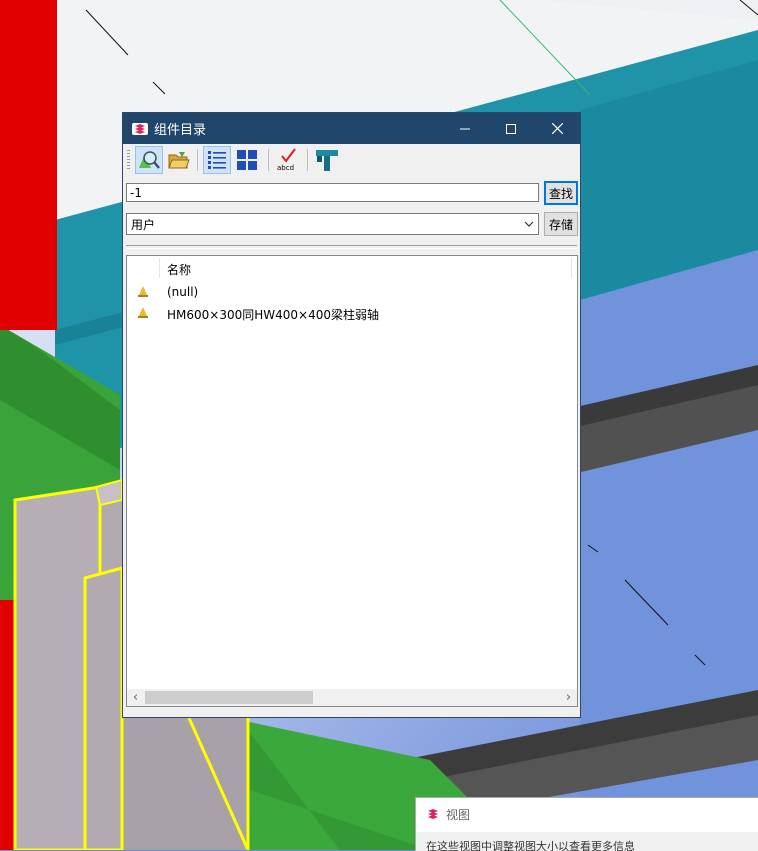 This screenshot has height=851, width=758. I want to click on search-catalog-icon, so click(149, 160).